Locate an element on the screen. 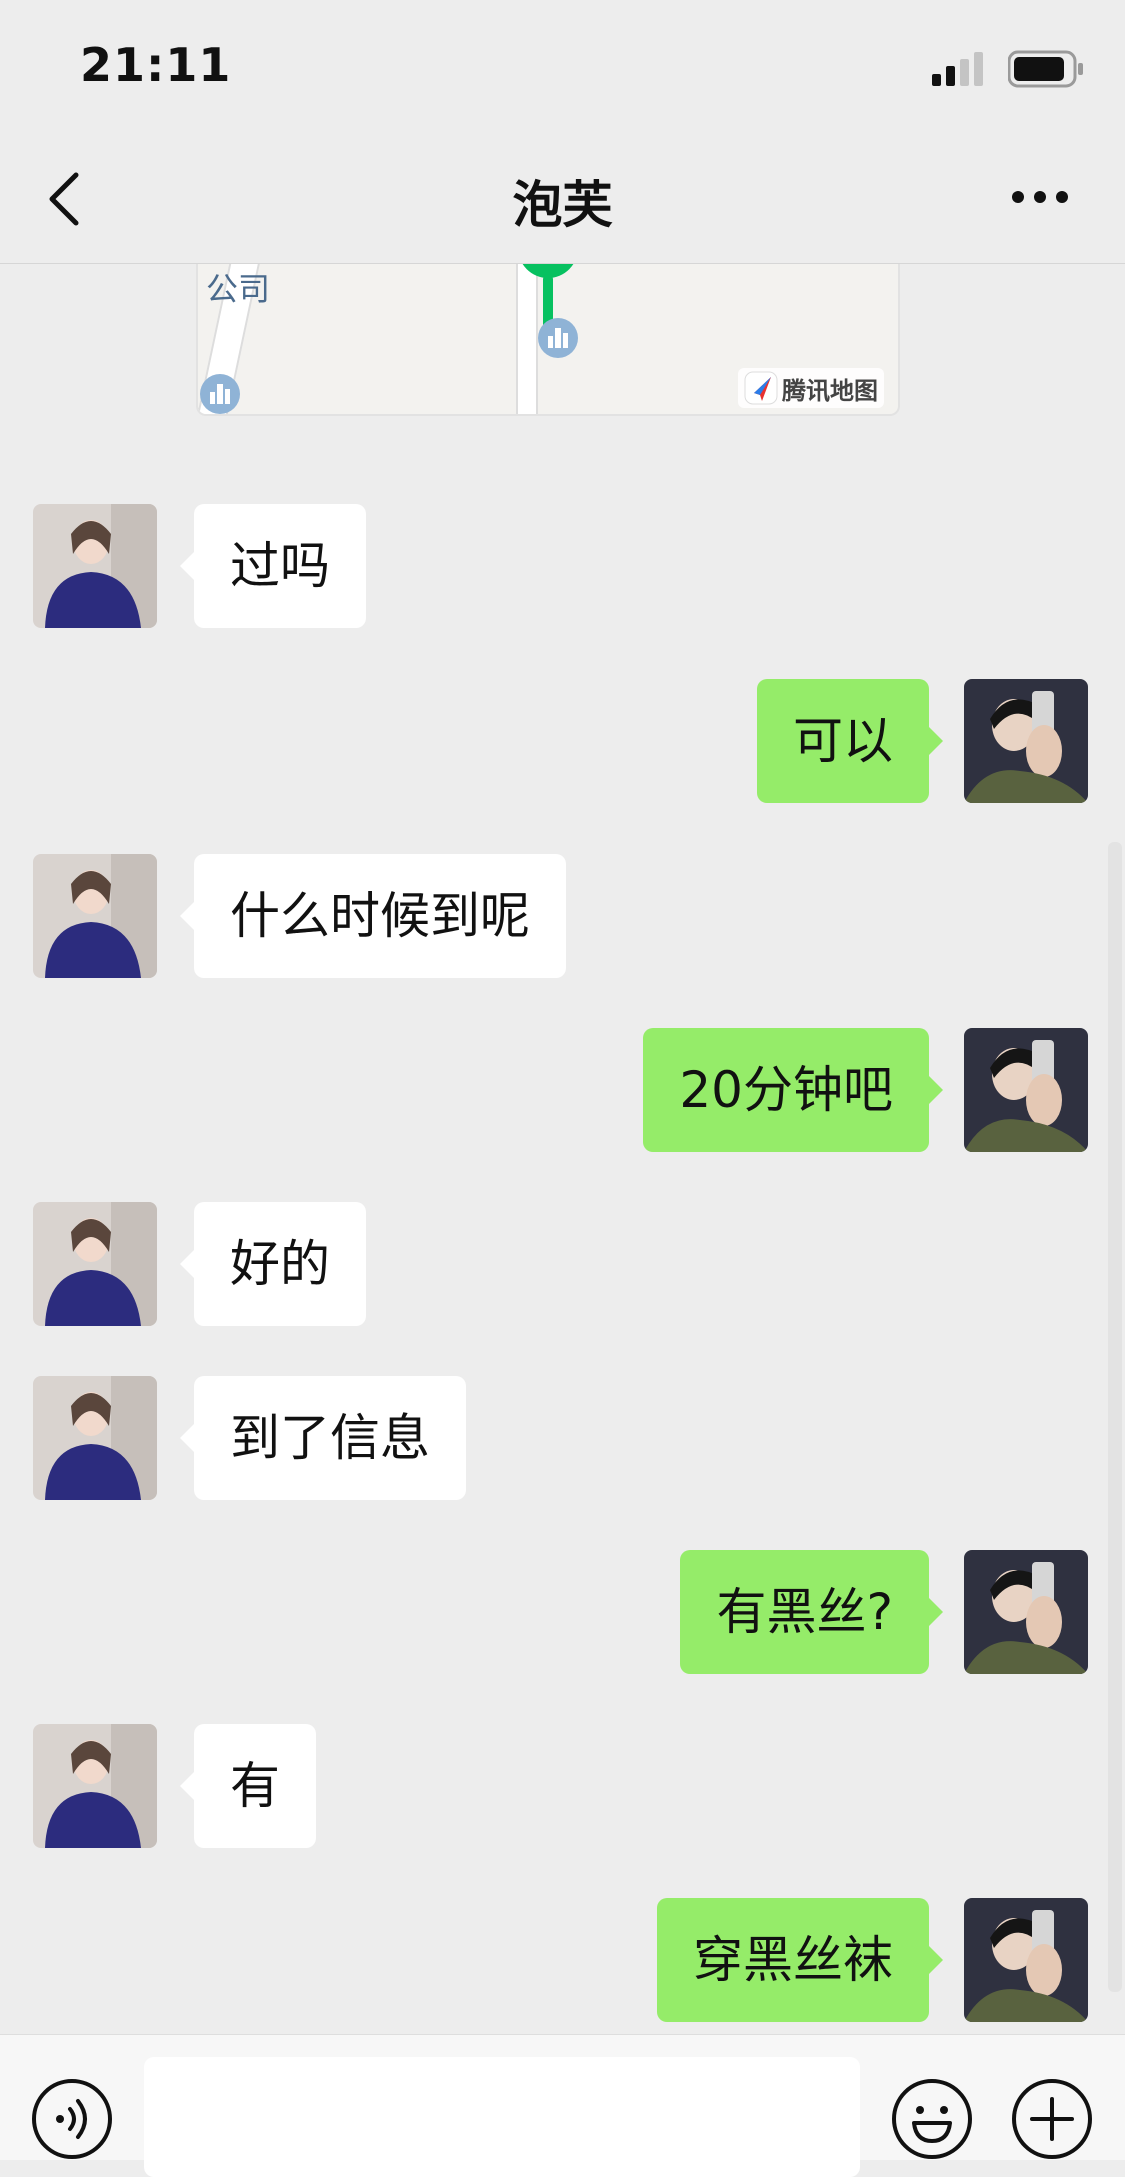  signal-icon is located at coordinates (957, 69).